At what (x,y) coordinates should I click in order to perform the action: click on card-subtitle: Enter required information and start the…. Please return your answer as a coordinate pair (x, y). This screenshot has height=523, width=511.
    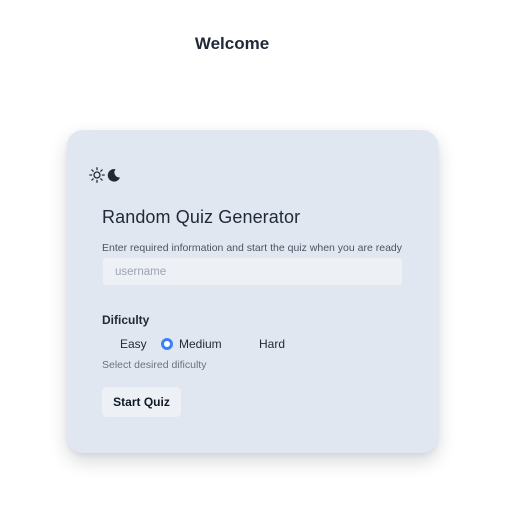
    Looking at the image, I should click on (252, 248).